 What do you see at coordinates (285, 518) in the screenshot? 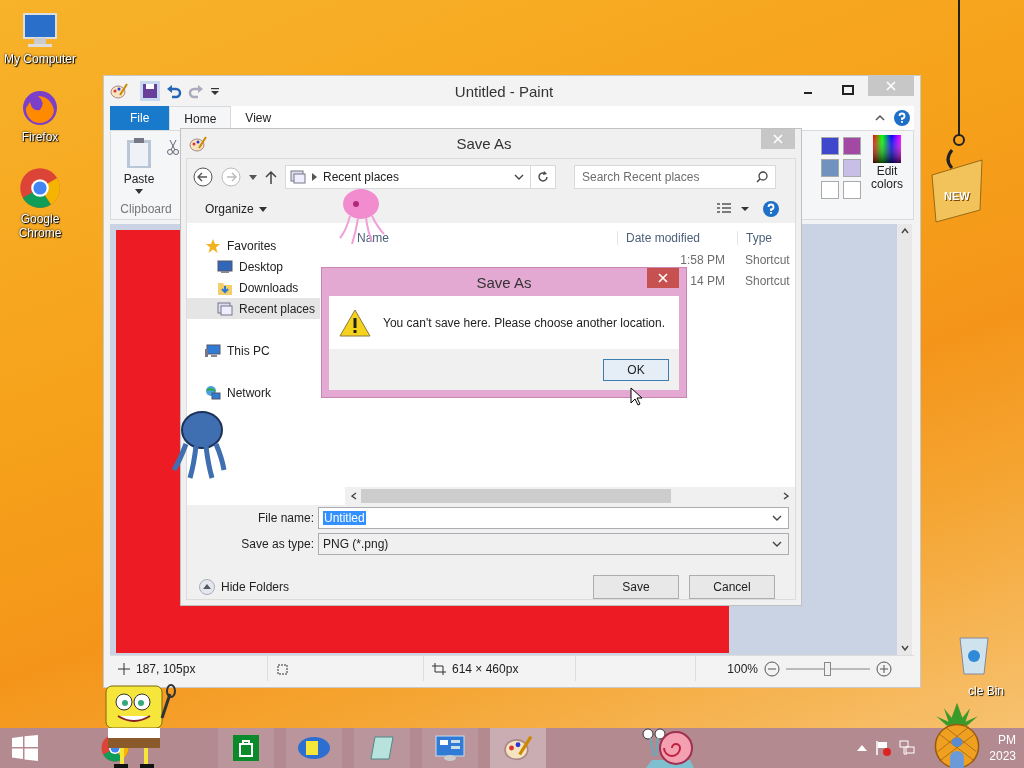
I see `field-label: File name:` at bounding box center [285, 518].